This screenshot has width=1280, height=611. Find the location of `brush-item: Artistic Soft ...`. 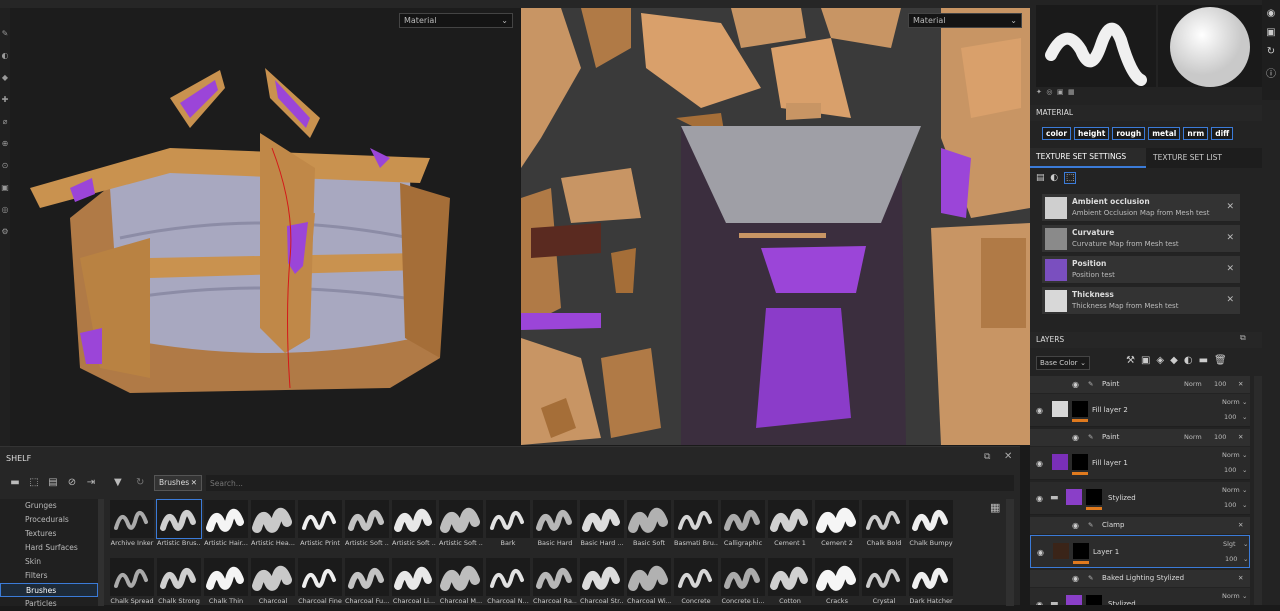

brush-item: Artistic Soft ... is located at coordinates (367, 524).